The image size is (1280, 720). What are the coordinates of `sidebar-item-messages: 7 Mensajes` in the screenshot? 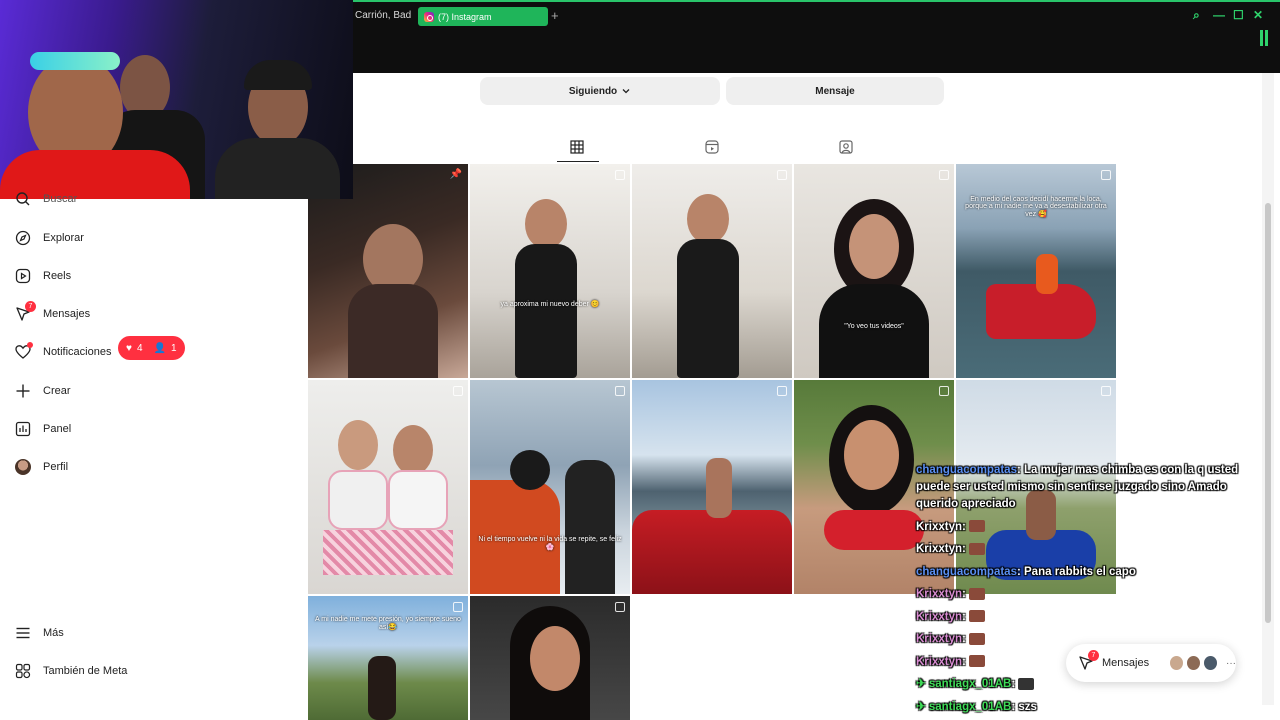 It's located at (52, 312).